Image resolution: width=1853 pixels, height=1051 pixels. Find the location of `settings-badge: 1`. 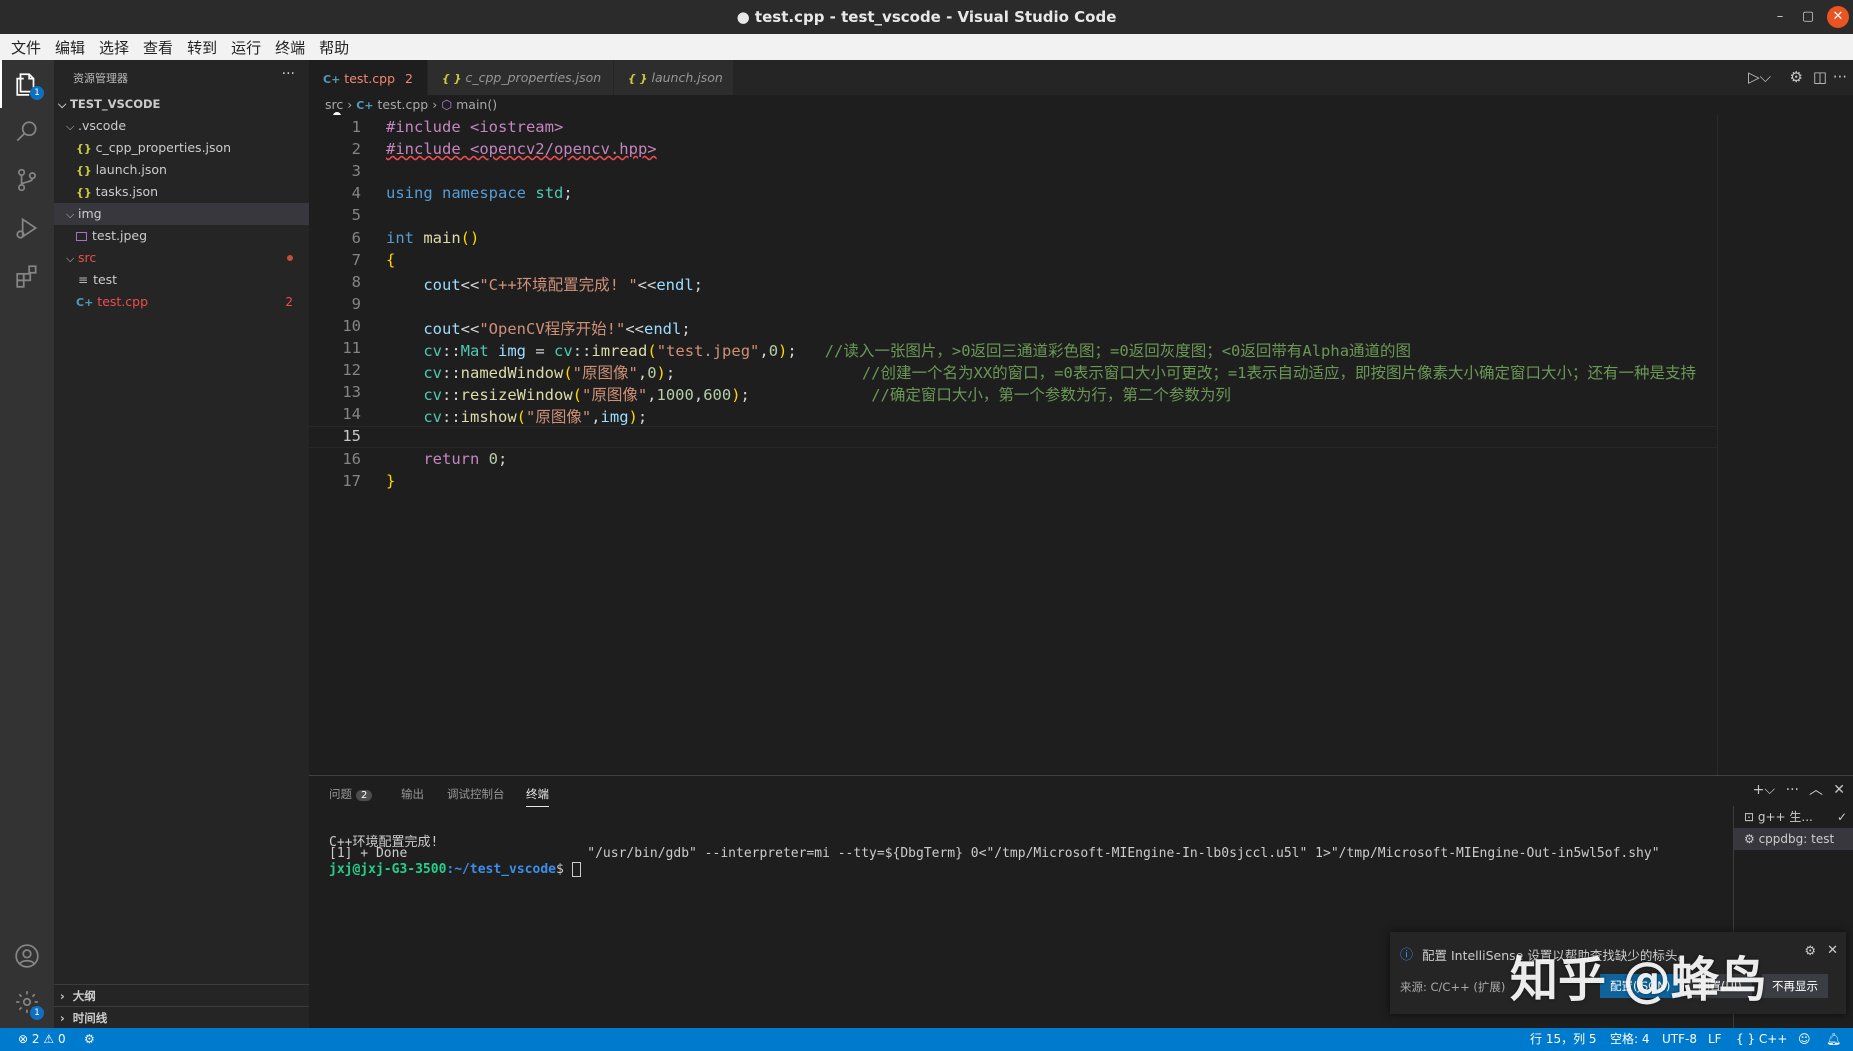

settings-badge: 1 is located at coordinates (37, 1013).